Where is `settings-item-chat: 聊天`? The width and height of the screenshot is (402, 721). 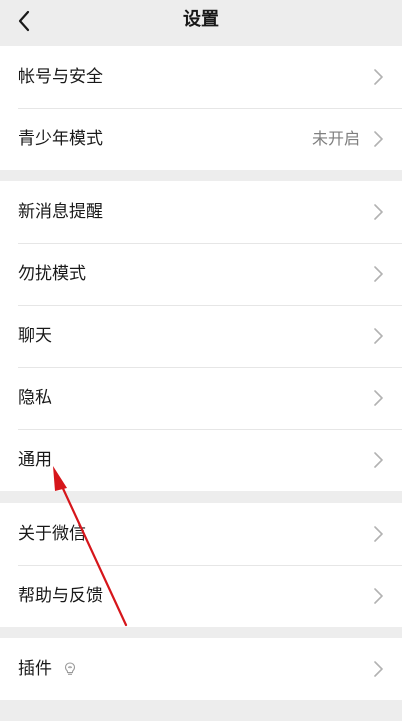
settings-item-chat: 聊天 is located at coordinates (201, 336).